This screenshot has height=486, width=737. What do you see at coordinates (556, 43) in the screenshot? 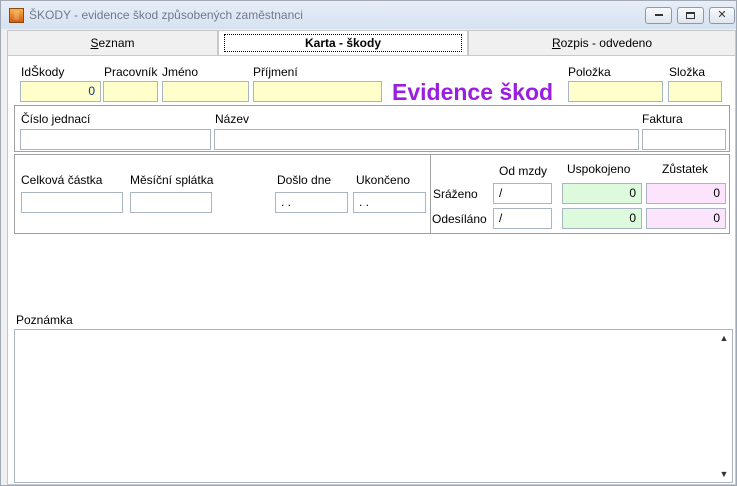
I see `tab-rozpis-accesskey: R` at bounding box center [556, 43].